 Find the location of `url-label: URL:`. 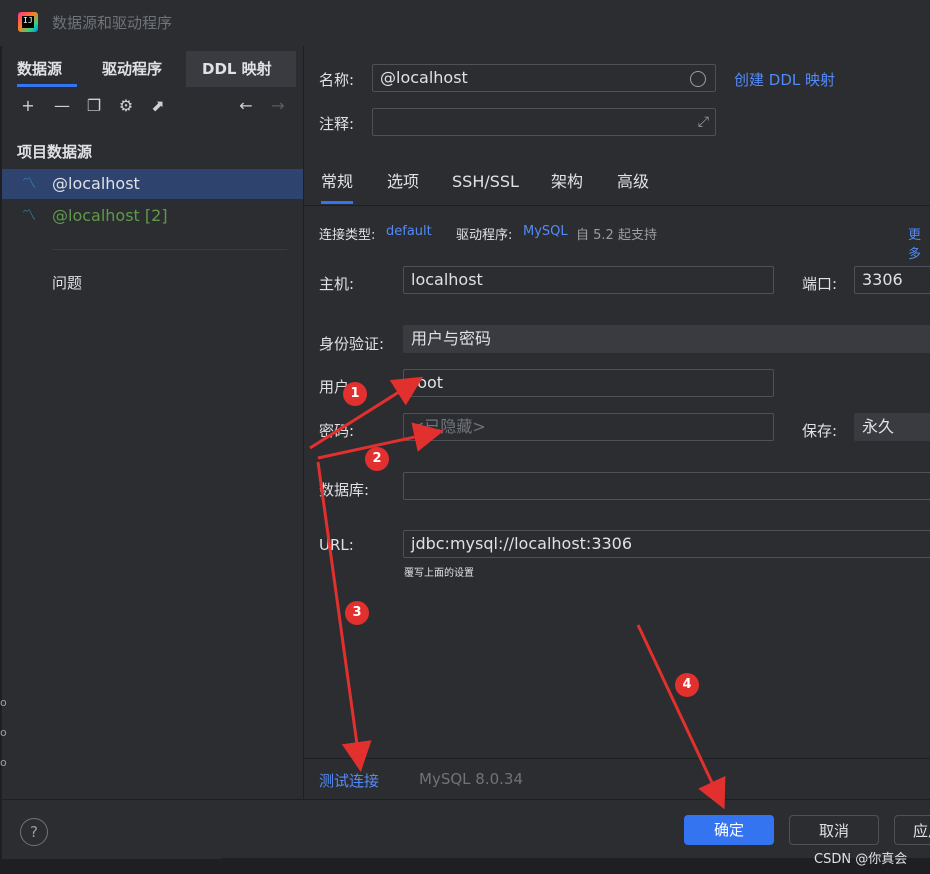

url-label: URL: is located at coordinates (336, 545).